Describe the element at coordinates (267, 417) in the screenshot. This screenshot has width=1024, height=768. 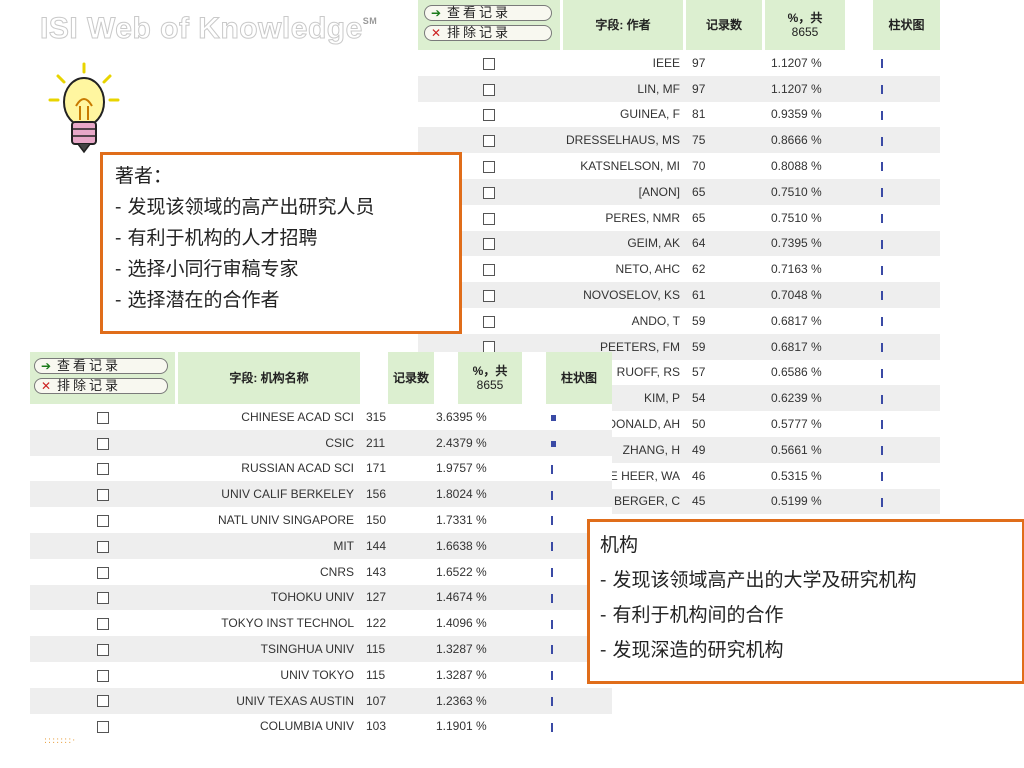
I see `row-name: CHINESE ACAD SCI` at that location.